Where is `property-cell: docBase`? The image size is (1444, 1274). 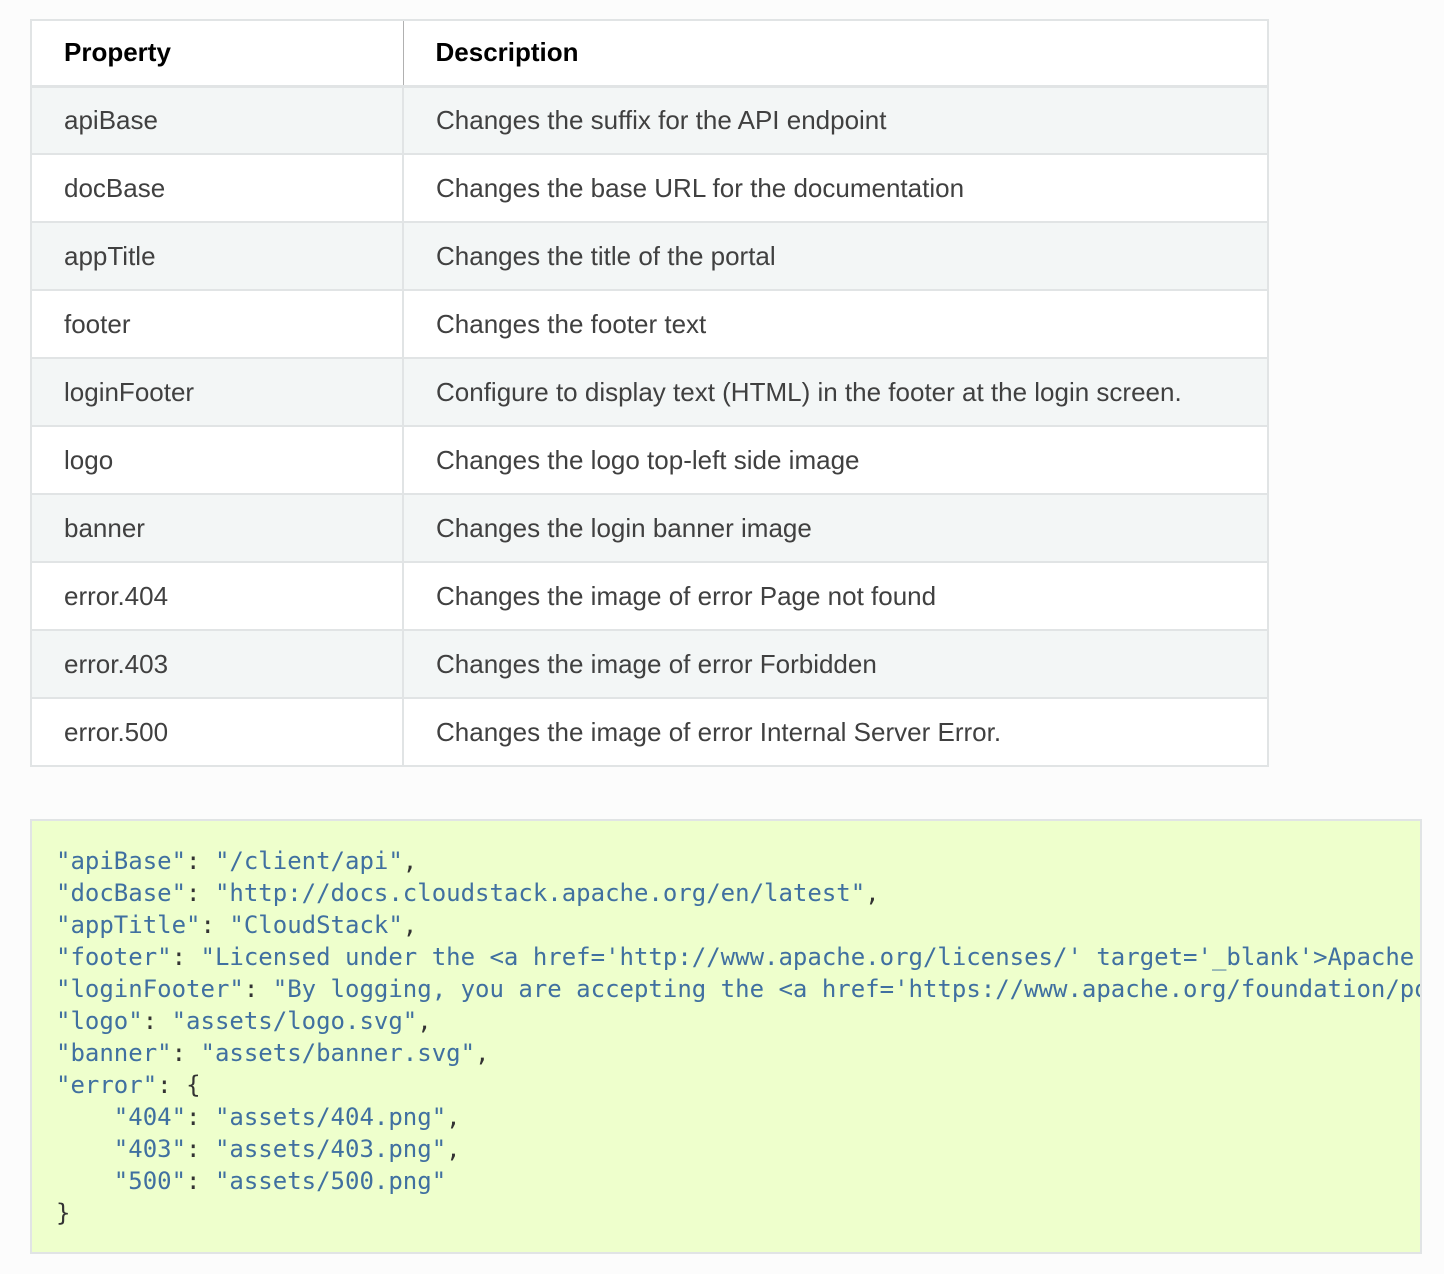 property-cell: docBase is located at coordinates (217, 187).